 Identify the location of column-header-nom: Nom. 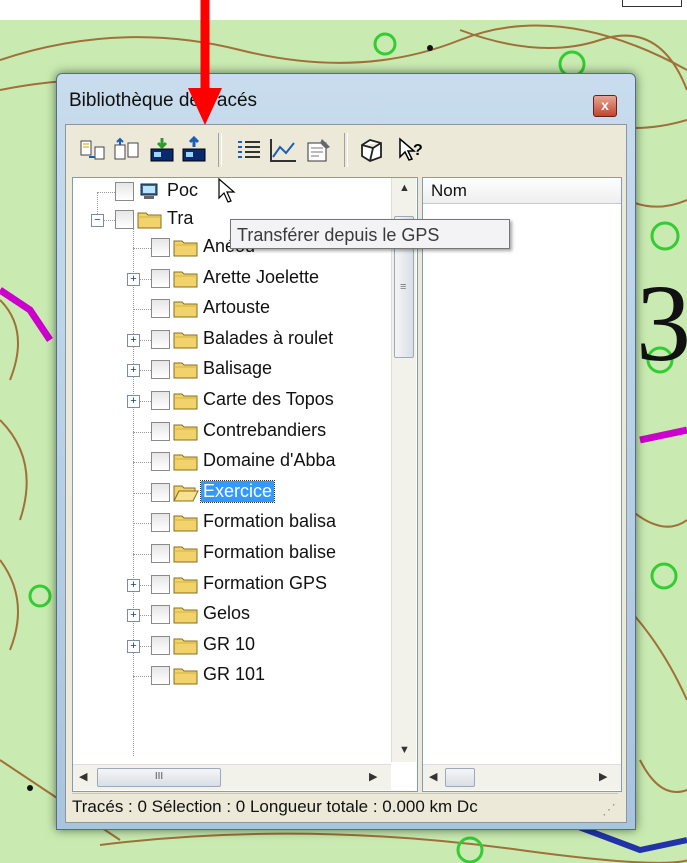
(522, 191).